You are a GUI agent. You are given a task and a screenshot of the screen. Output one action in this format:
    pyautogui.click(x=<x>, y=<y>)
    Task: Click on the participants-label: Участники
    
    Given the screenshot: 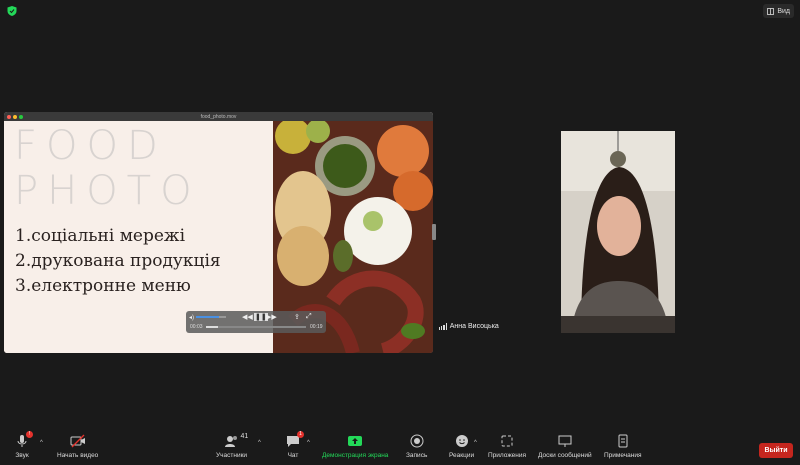 What is the action you would take?
    pyautogui.click(x=232, y=455)
    